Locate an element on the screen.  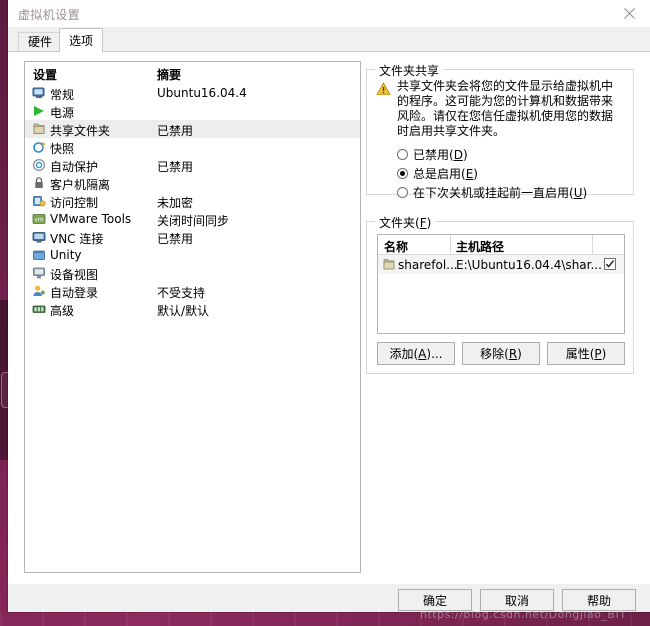
folders-group-title: 文件夹(F) is located at coordinates (405, 222).